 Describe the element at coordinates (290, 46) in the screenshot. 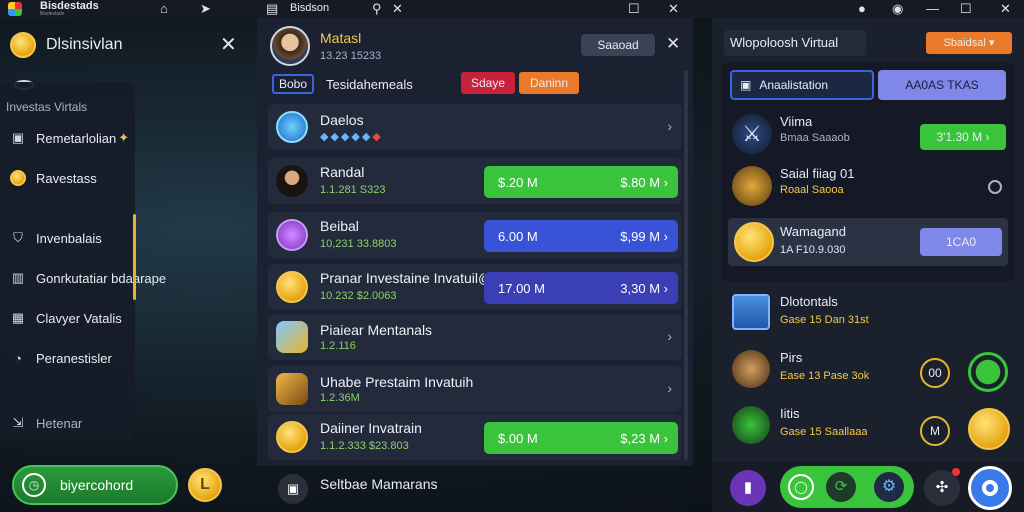

I see `avatar` at that location.